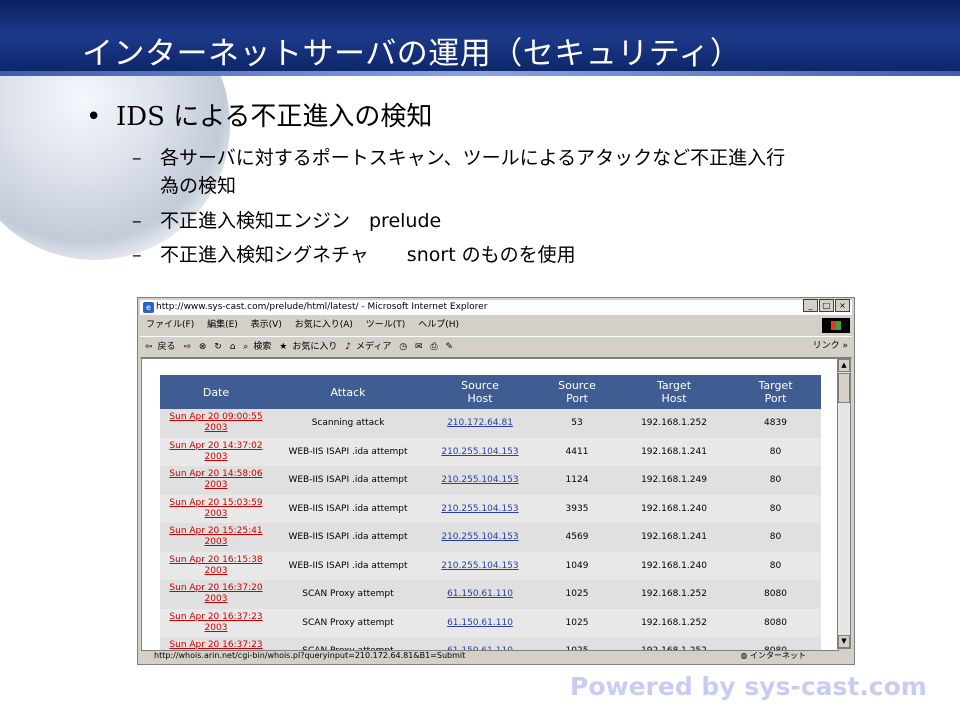 Image resolution: width=960 pixels, height=720 pixels. Describe the element at coordinates (480, 423) in the screenshot. I see `cell-source-host: 210.172.64.81` at that location.